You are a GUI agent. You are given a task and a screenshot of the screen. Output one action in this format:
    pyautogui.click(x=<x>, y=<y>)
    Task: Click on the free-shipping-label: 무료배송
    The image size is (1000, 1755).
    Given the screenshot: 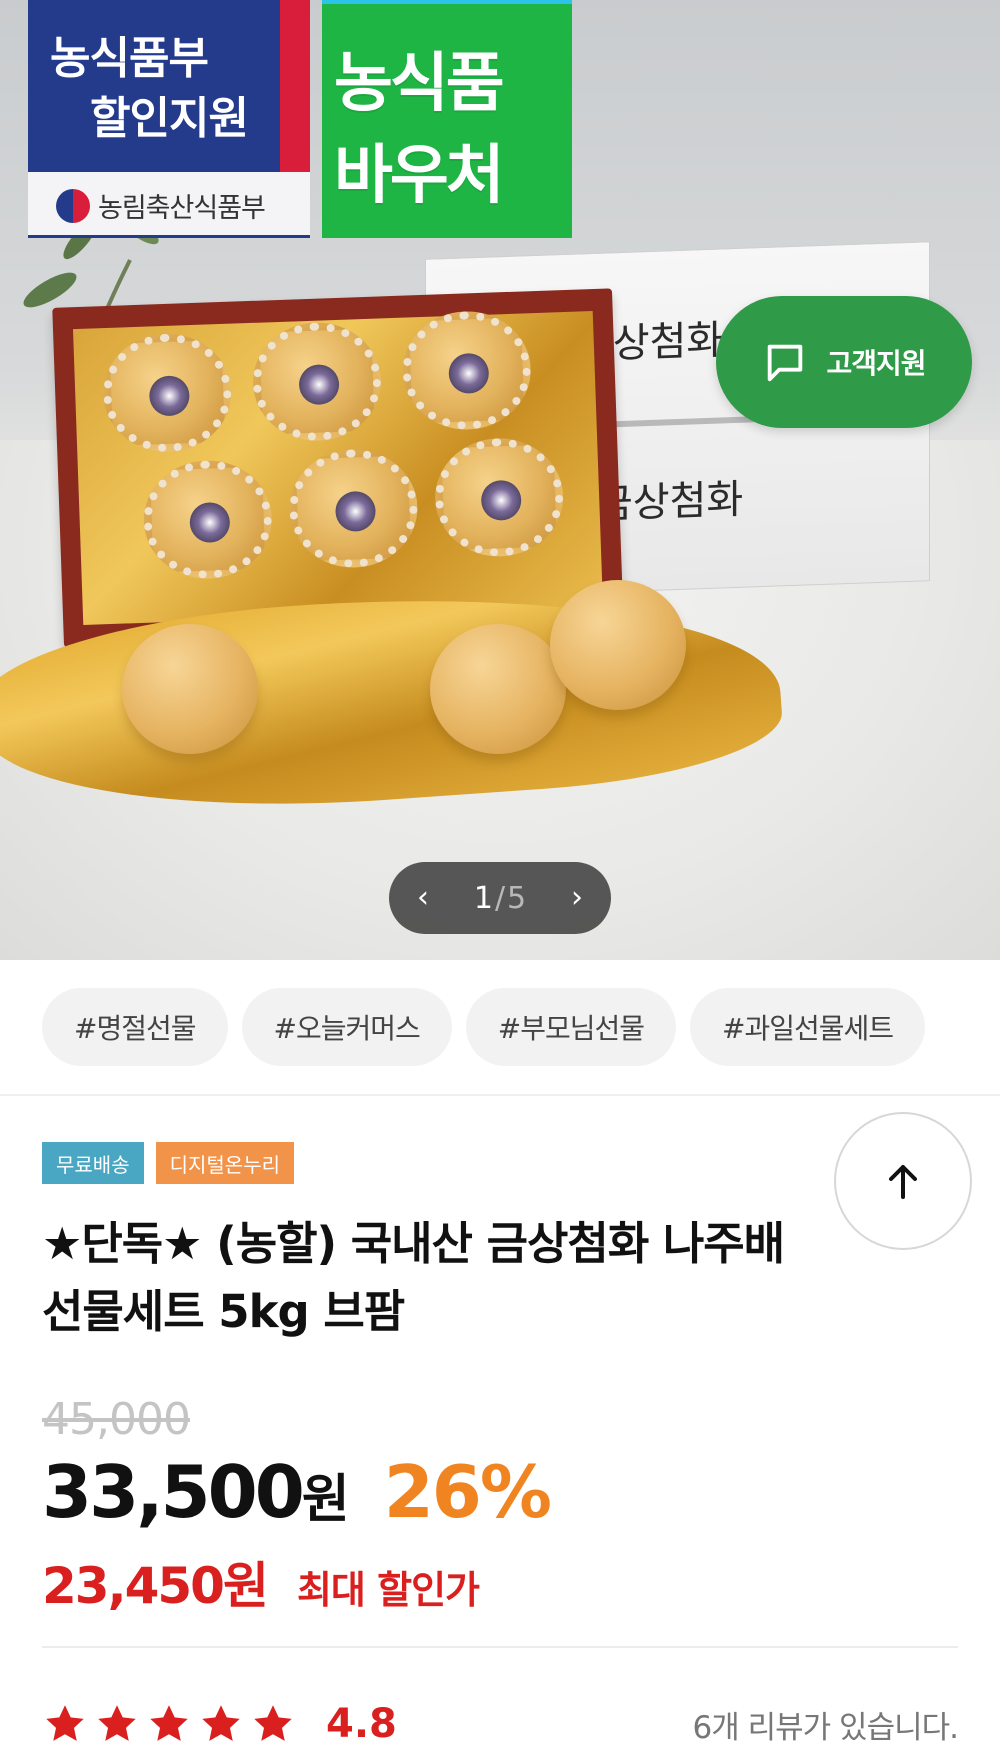 What is the action you would take?
    pyautogui.click(x=93, y=1163)
    